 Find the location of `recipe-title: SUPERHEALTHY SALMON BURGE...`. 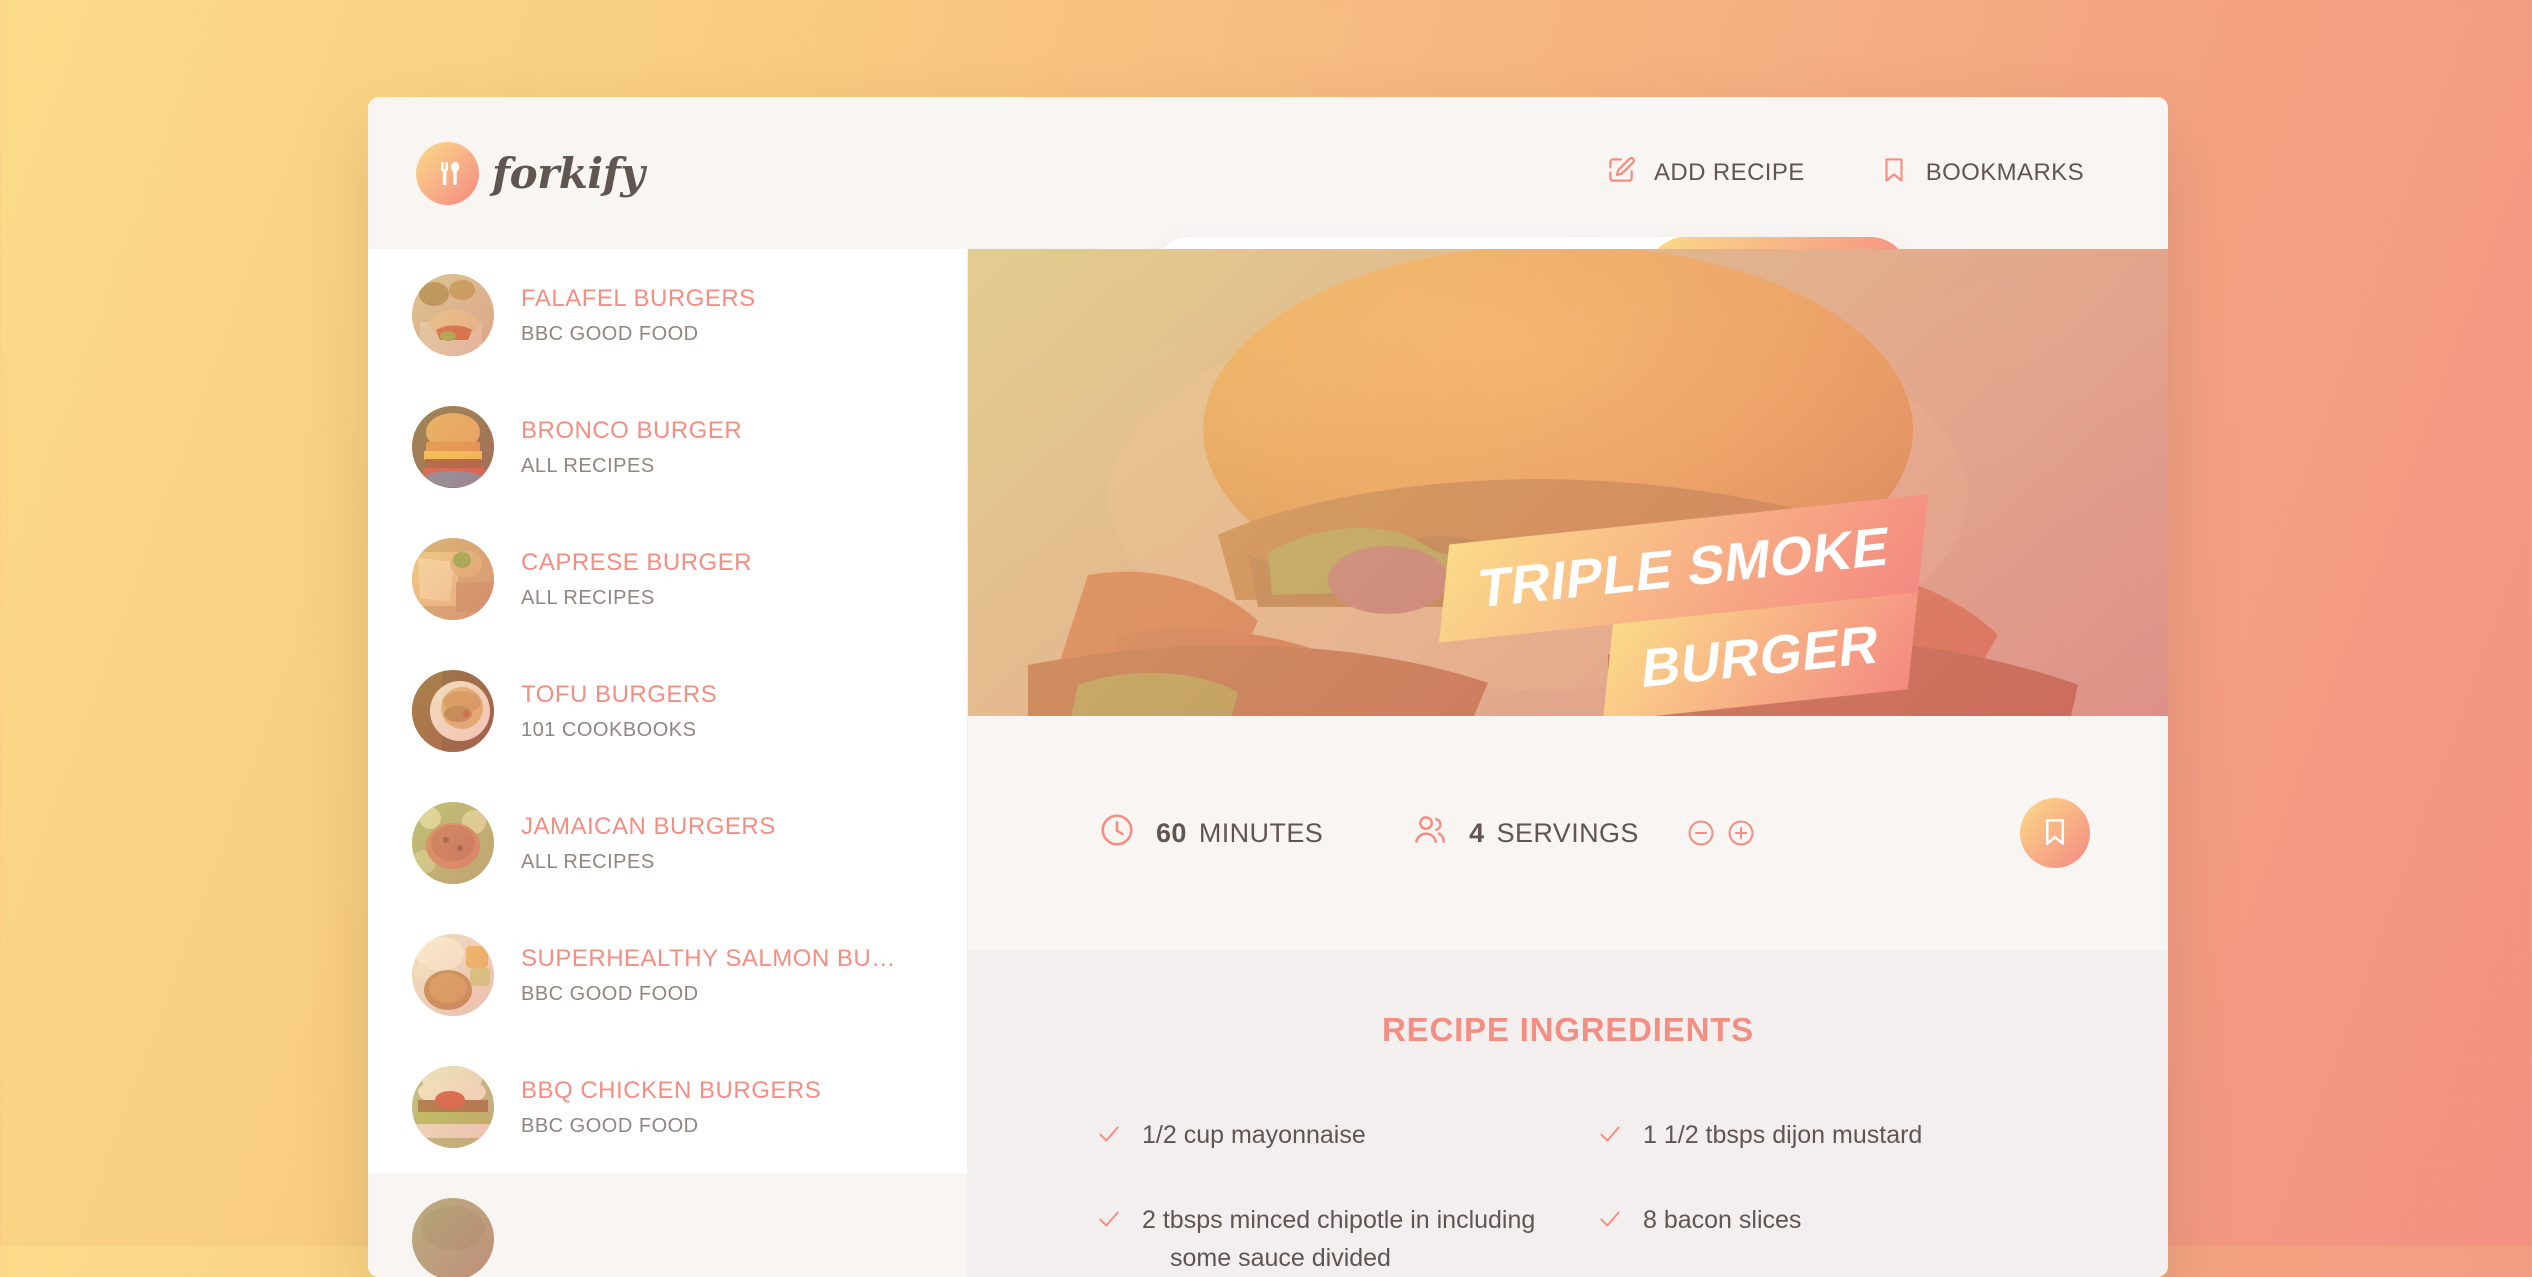

recipe-title: SUPERHEALTHY SALMON BURGE... is located at coordinates (716, 959).